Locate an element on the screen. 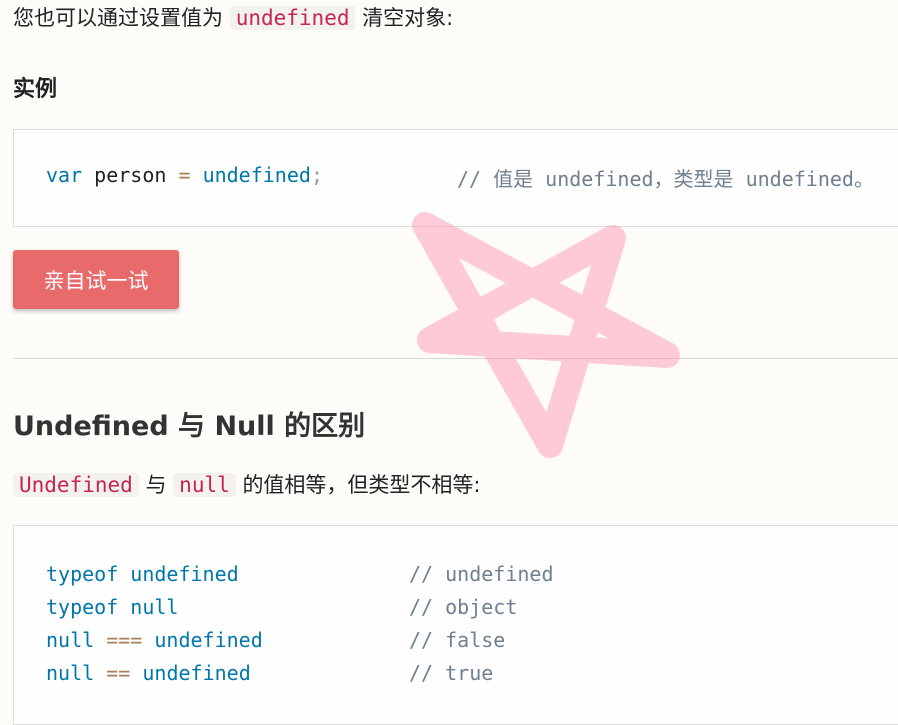 The width and height of the screenshot is (898, 725). divider is located at coordinates (455, 358).